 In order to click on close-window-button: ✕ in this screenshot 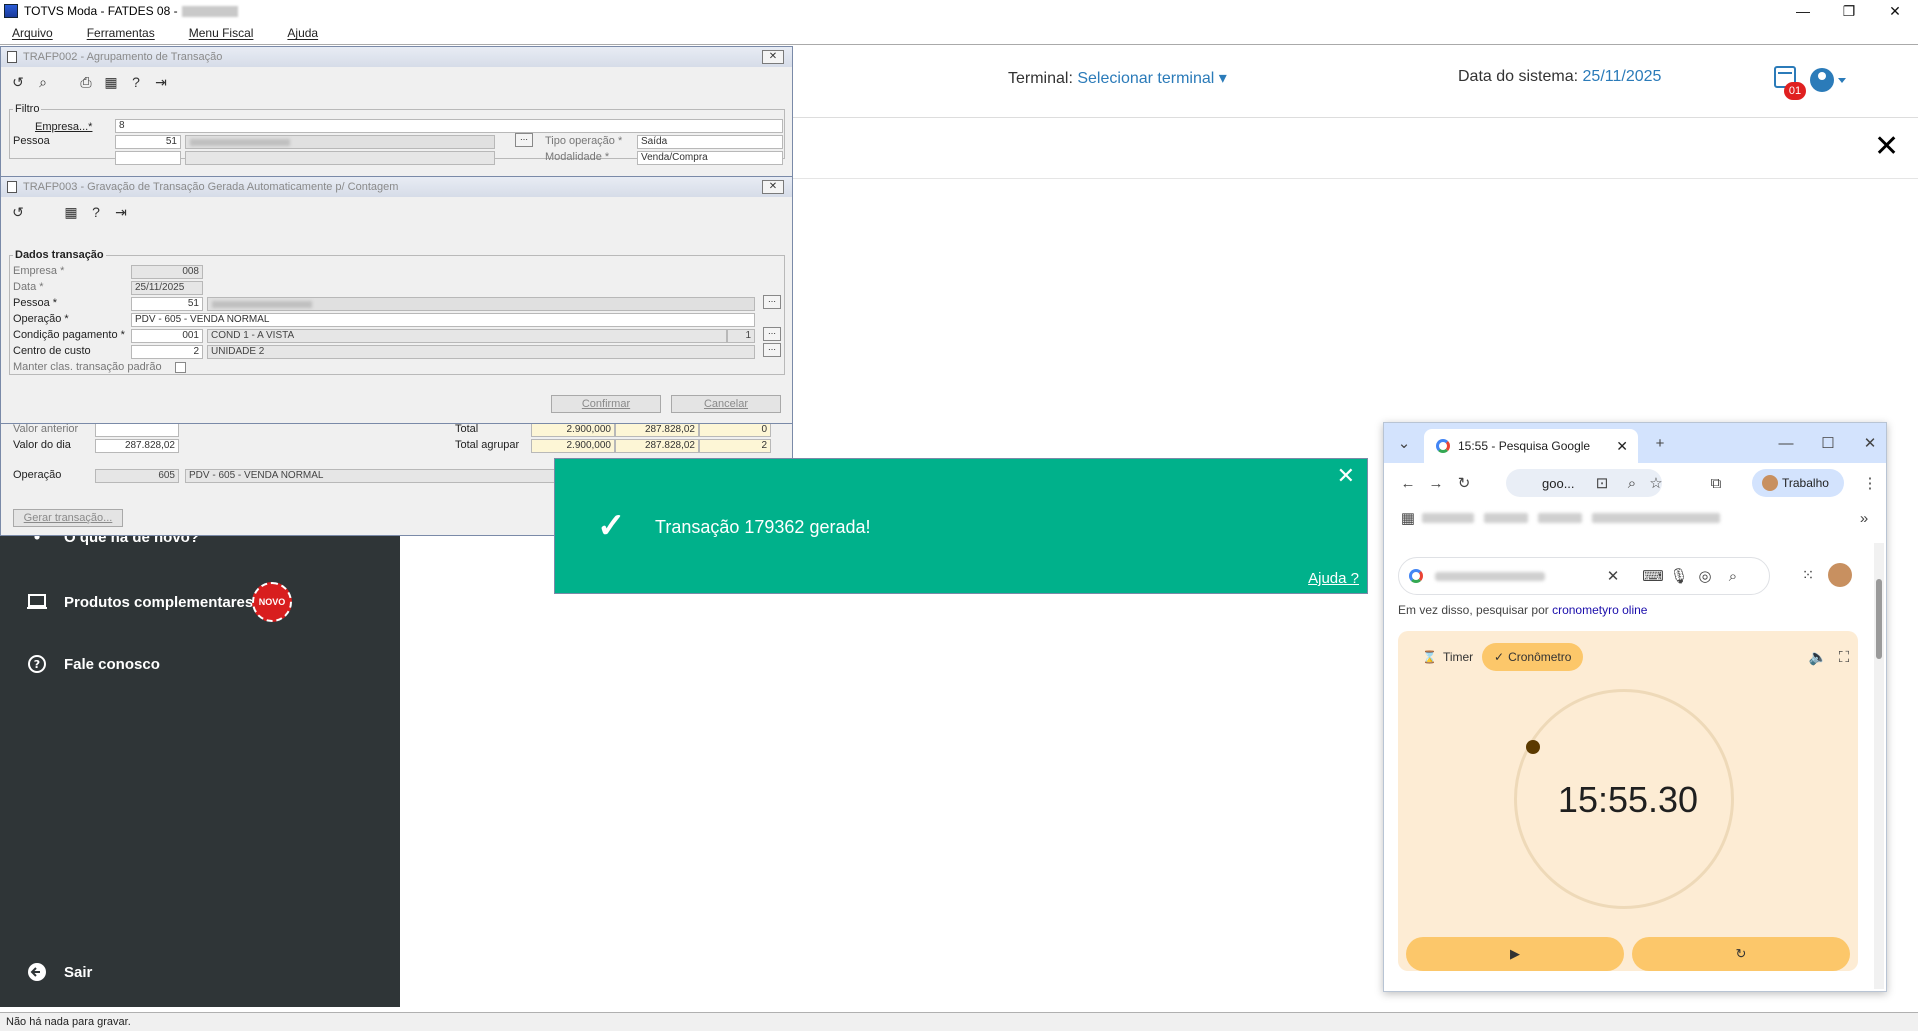, I will do `click(1895, 11)`.